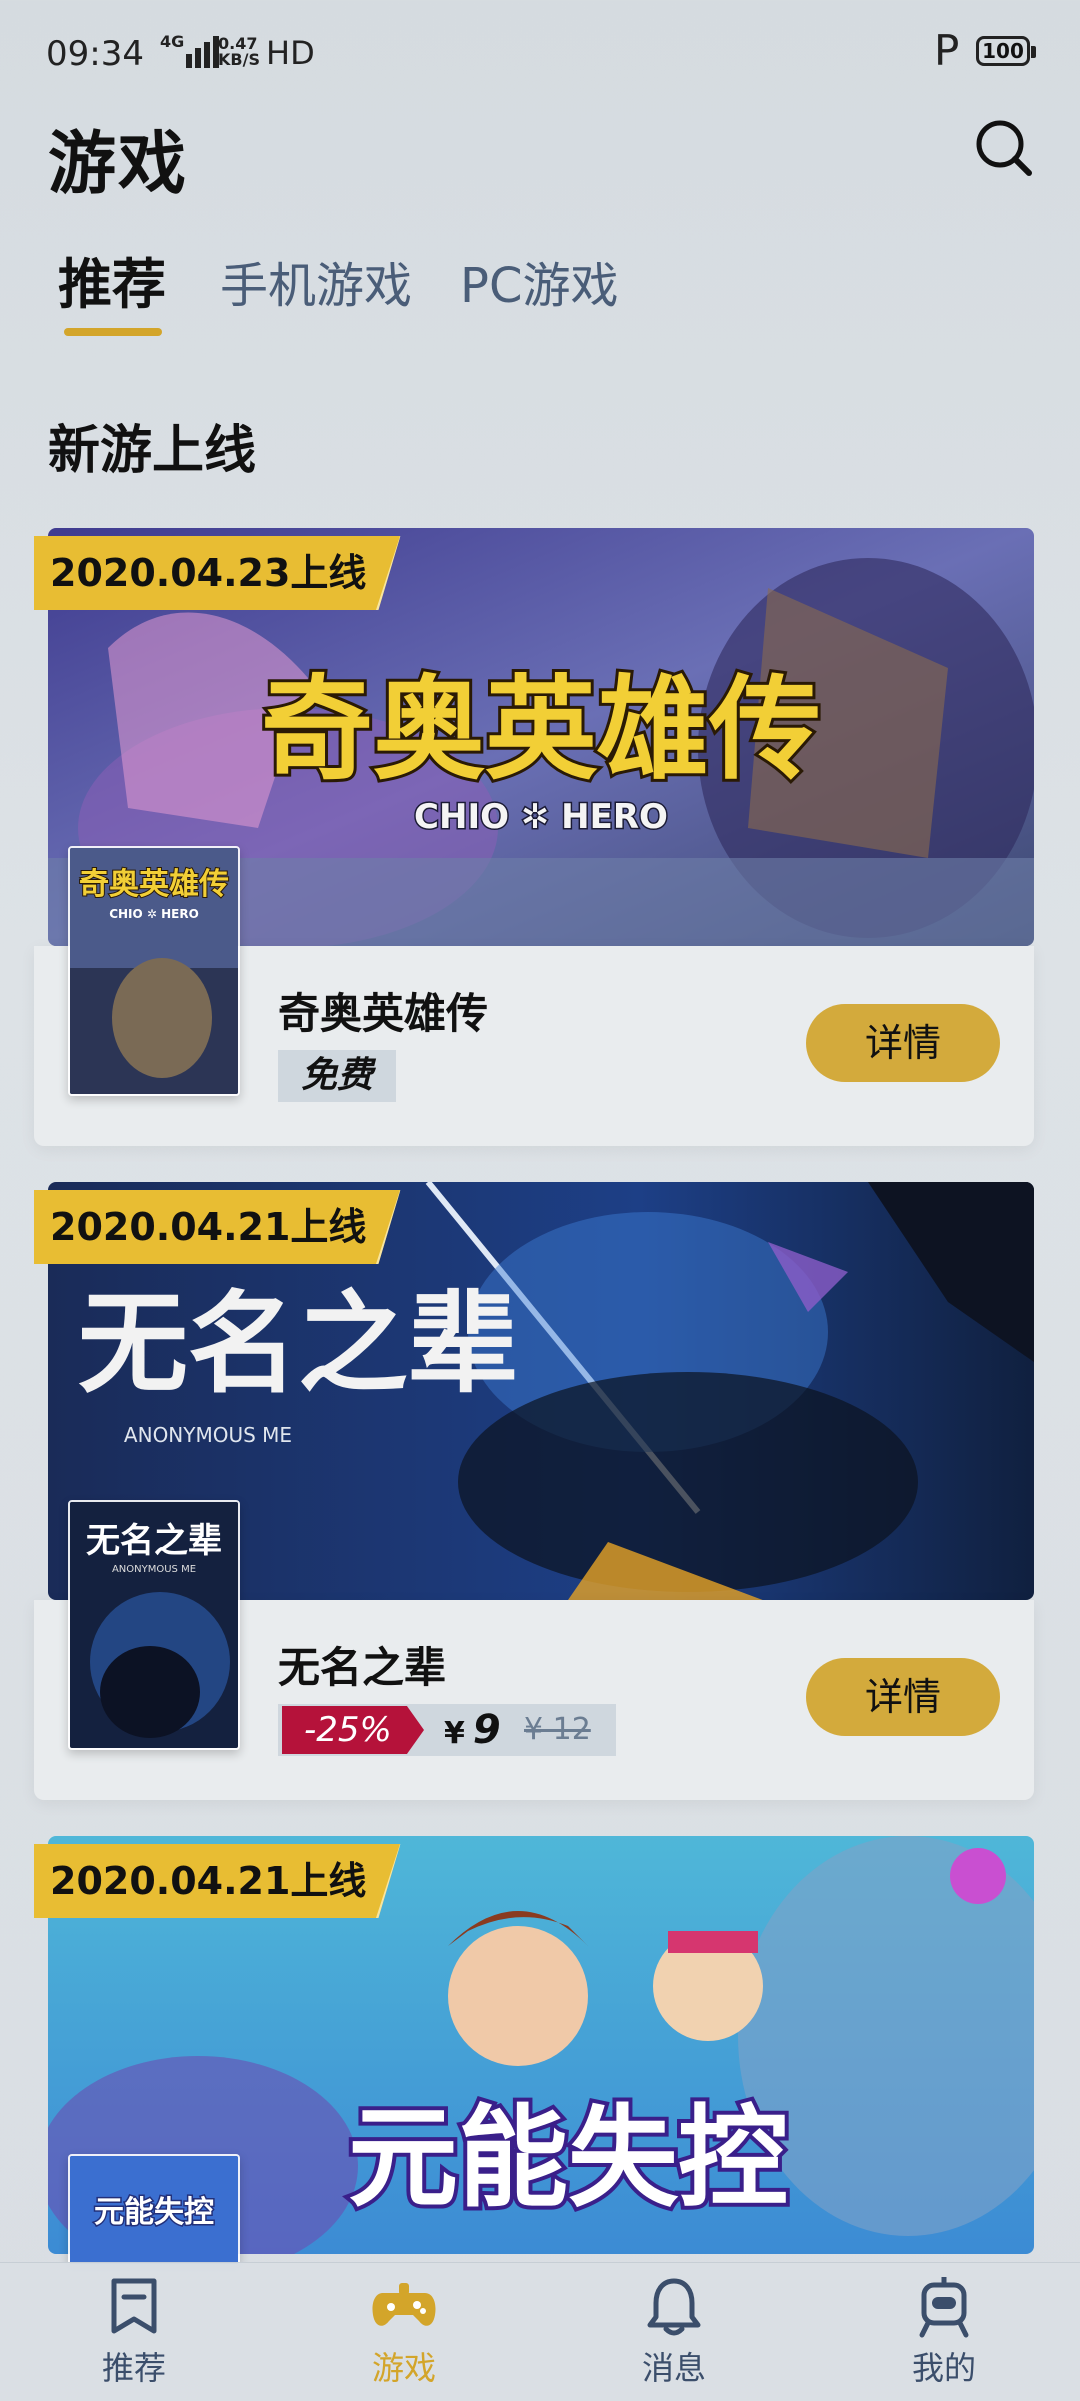  I want to click on cover-art: 元能失控, so click(154, 2210).